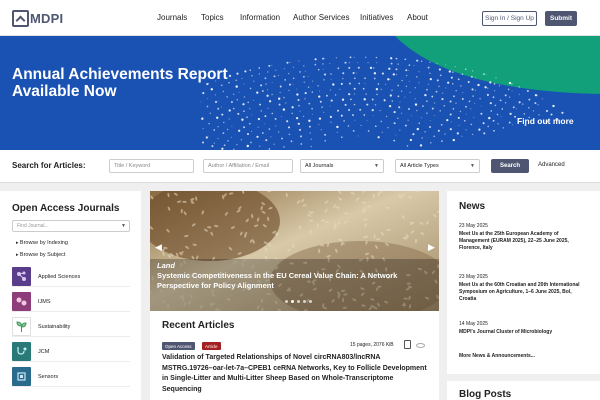  What do you see at coordinates (158, 247) in the screenshot?
I see `prev-arrow-icon: ◀` at bounding box center [158, 247].